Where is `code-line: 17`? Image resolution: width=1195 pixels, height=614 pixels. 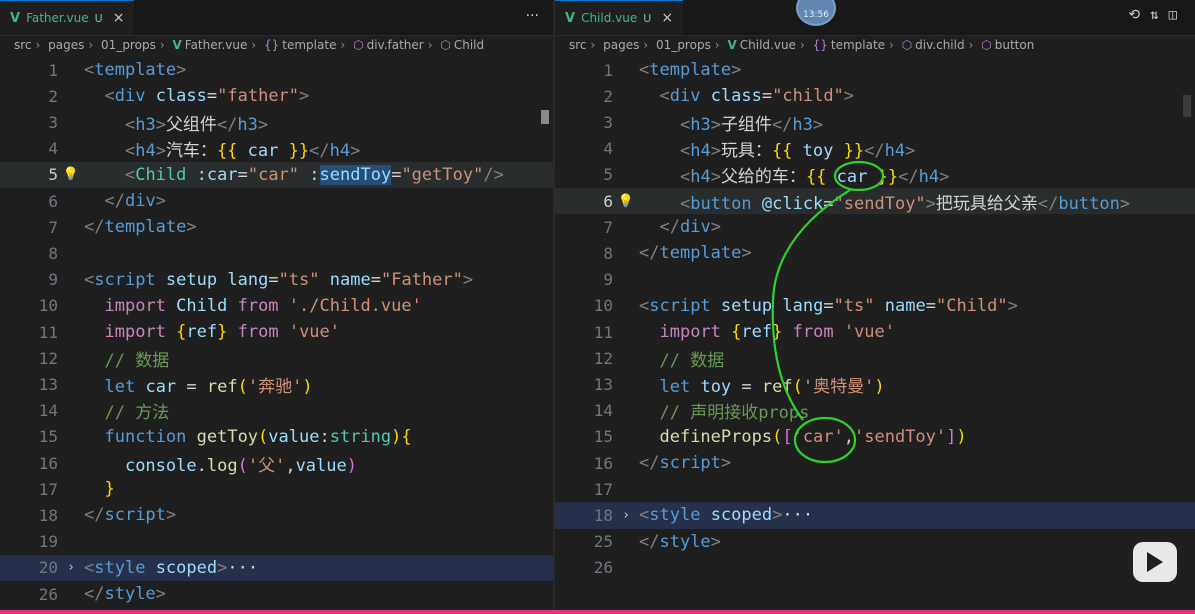
code-line: 17 is located at coordinates (875, 489).